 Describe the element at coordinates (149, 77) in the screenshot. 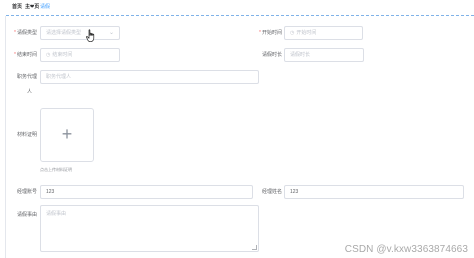

I see `delegate-input: 职务代理人` at that location.